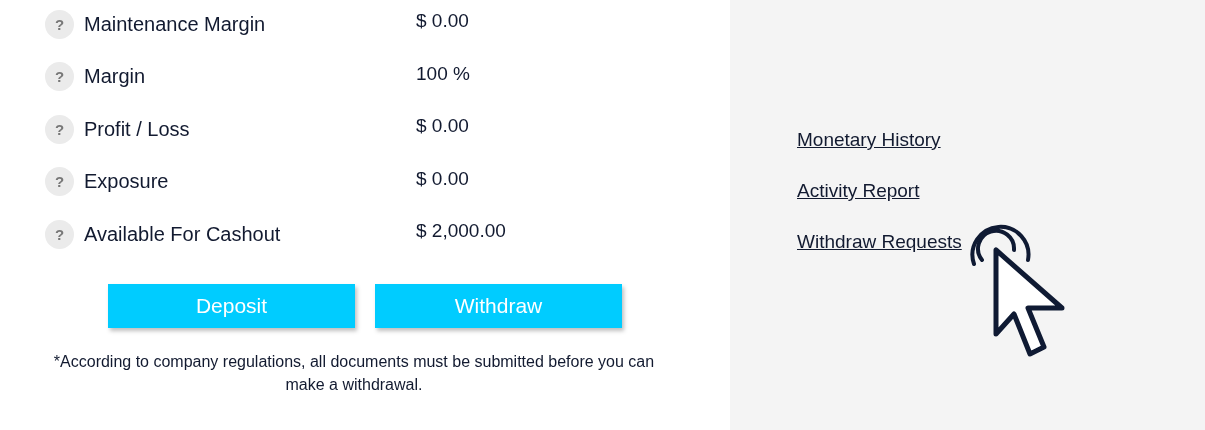 The image size is (1205, 430). Describe the element at coordinates (137, 129) in the screenshot. I see `field-label: Profit / Loss` at that location.